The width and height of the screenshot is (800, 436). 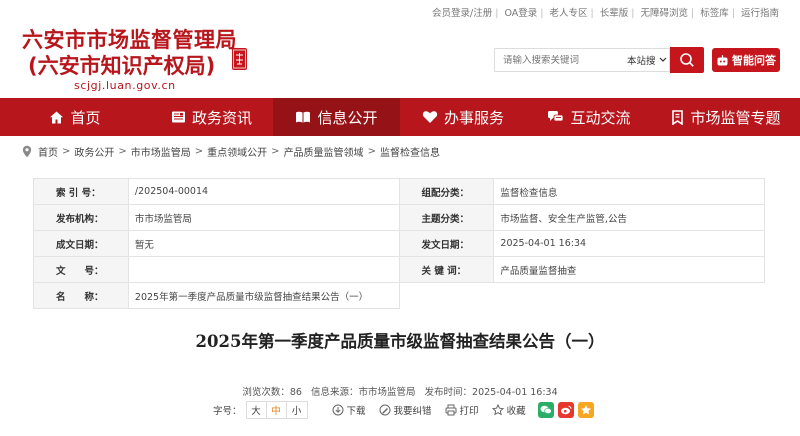 I want to click on table-row: 索 引 号： /202504-00014 组配分类： 监督检查信息, so click(x=399, y=191).